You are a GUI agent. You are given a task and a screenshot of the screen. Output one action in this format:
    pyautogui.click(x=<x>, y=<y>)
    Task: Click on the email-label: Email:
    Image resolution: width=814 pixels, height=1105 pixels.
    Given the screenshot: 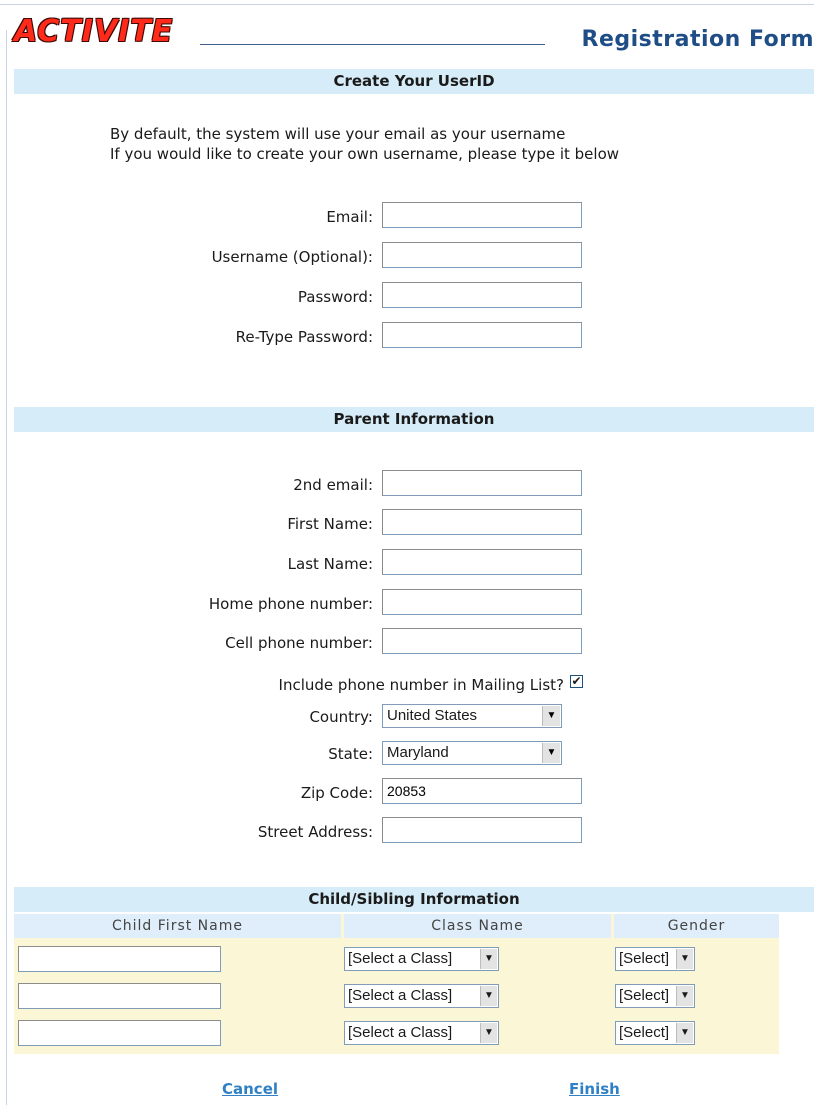 What is the action you would take?
    pyautogui.click(x=349, y=217)
    